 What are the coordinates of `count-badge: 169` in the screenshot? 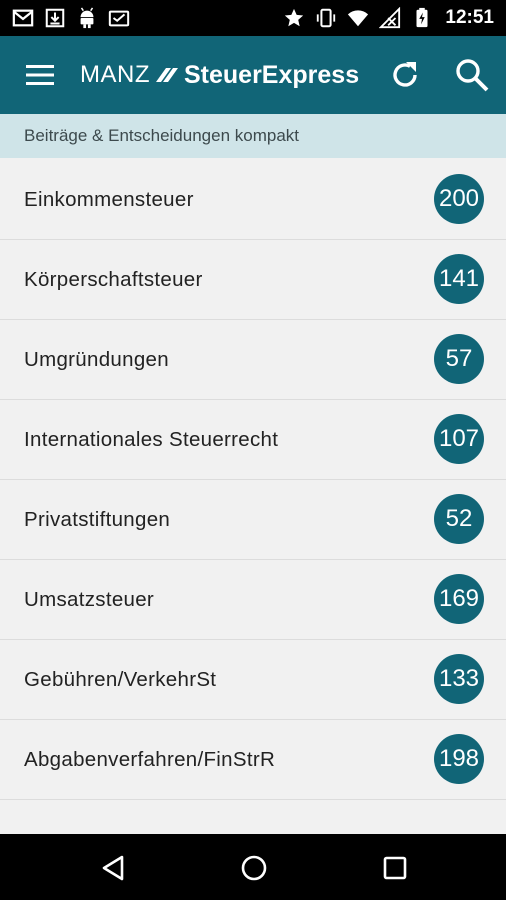 It's located at (459, 599).